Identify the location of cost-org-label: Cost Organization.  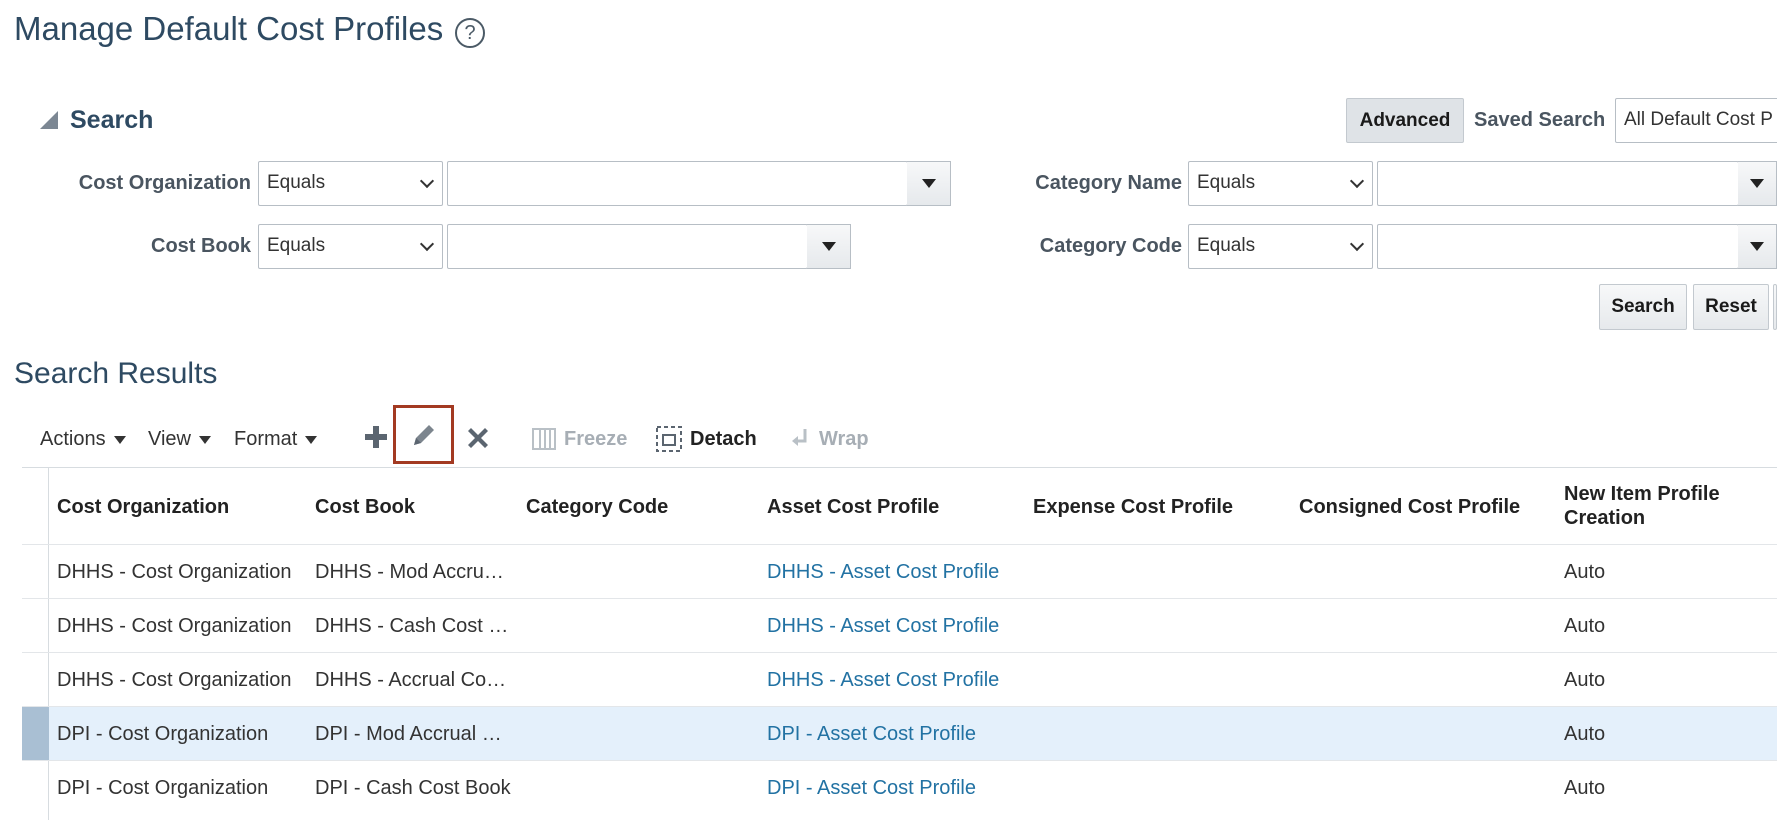
(164, 183).